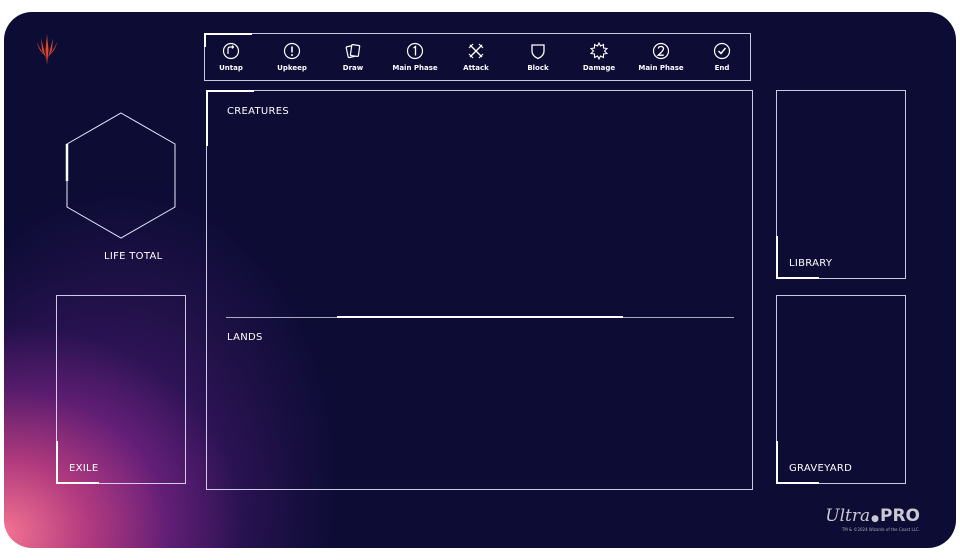 This screenshot has width=960, height=560. Describe the element at coordinates (899, 516) in the screenshot. I see `pro-text: PRO` at that location.